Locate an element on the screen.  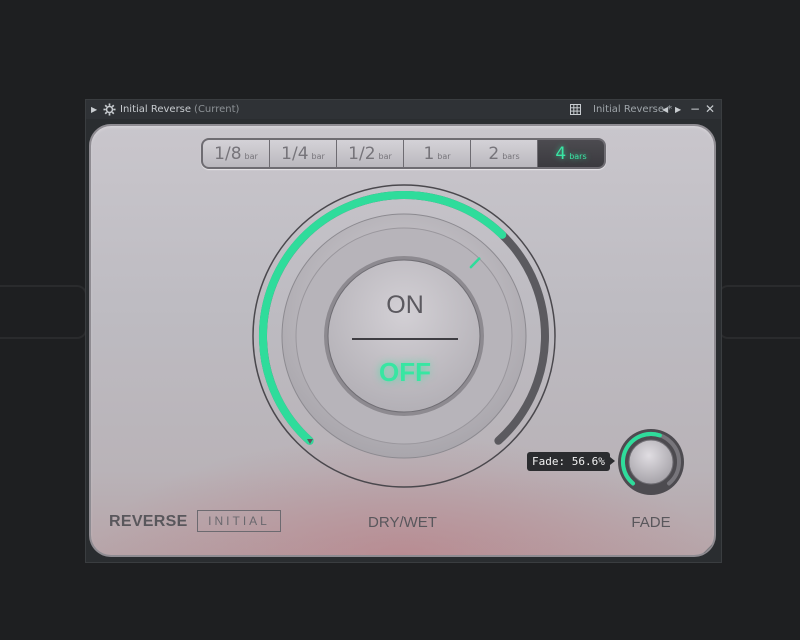
length-option: 1/8 bar is located at coordinates (236, 153).